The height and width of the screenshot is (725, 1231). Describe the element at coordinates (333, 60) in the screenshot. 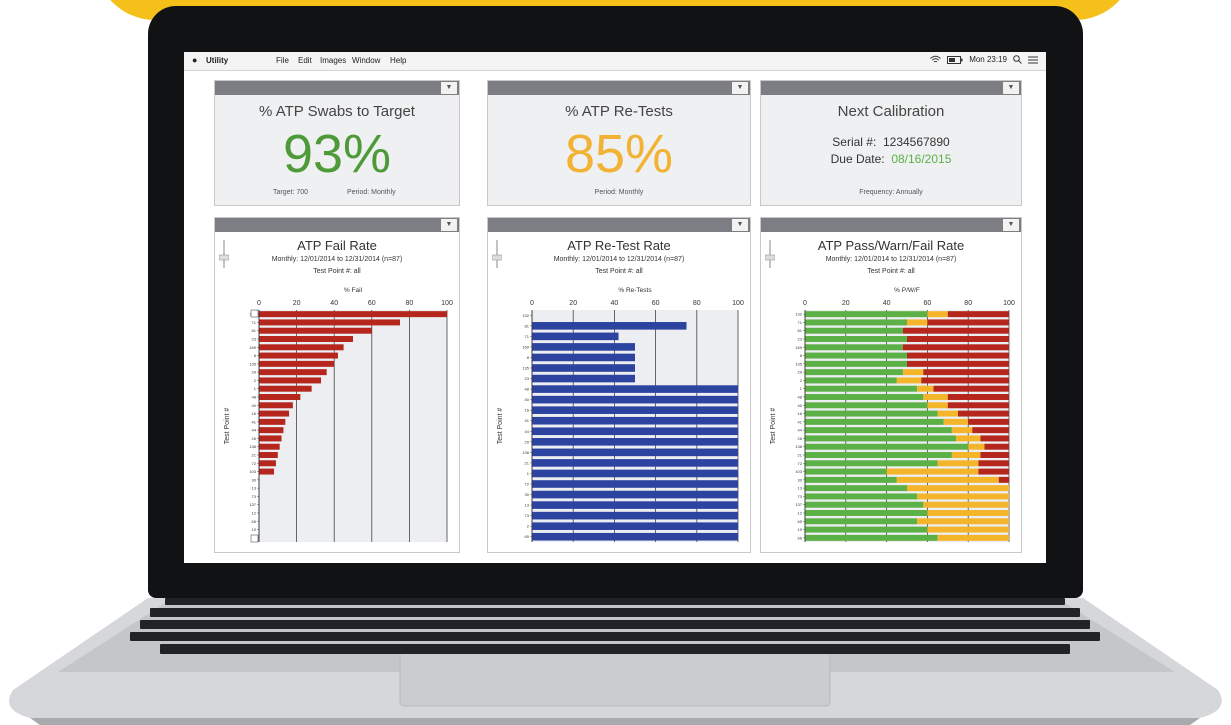

I see `menu-images: Images` at that location.